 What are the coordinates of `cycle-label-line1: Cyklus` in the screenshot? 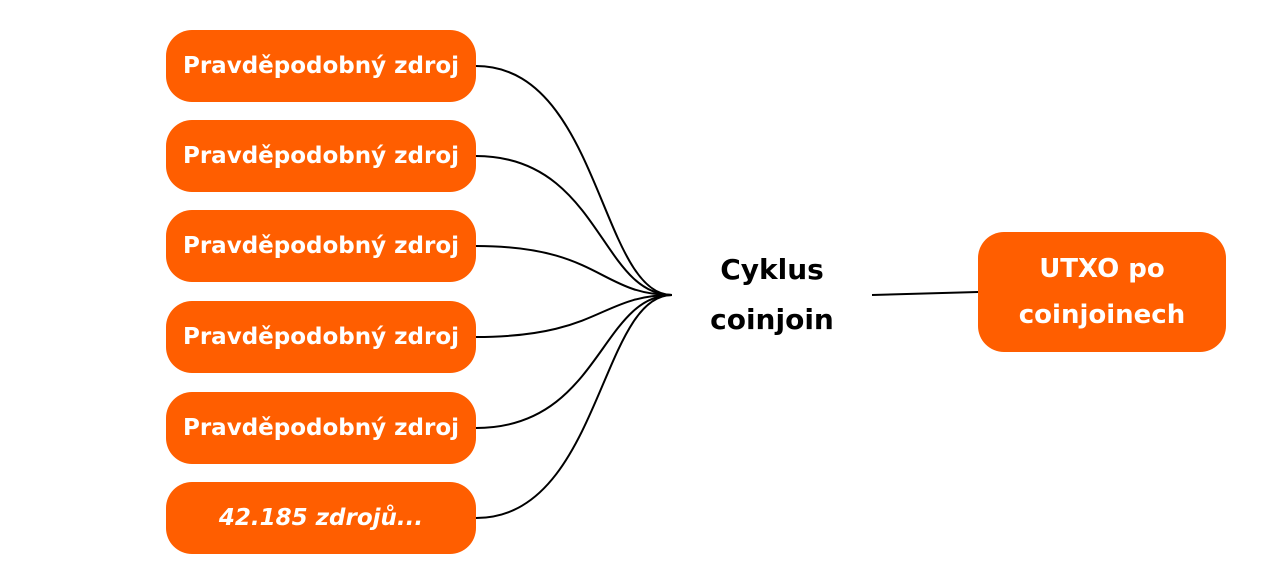 It's located at (772, 269).